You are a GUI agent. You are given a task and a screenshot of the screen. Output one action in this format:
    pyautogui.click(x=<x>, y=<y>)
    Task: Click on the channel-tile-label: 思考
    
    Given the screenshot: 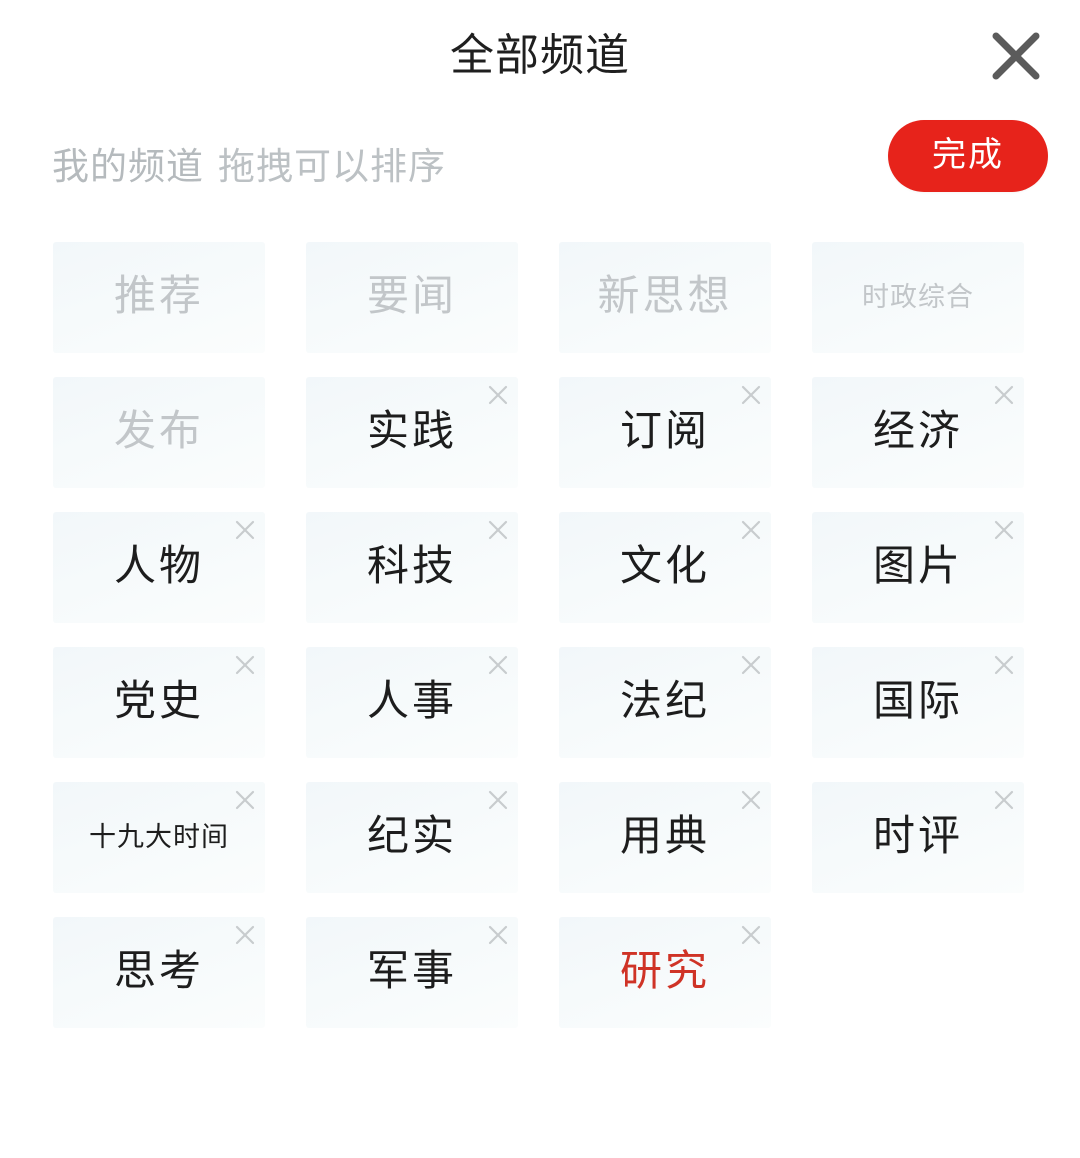 What is the action you would take?
    pyautogui.click(x=158, y=972)
    